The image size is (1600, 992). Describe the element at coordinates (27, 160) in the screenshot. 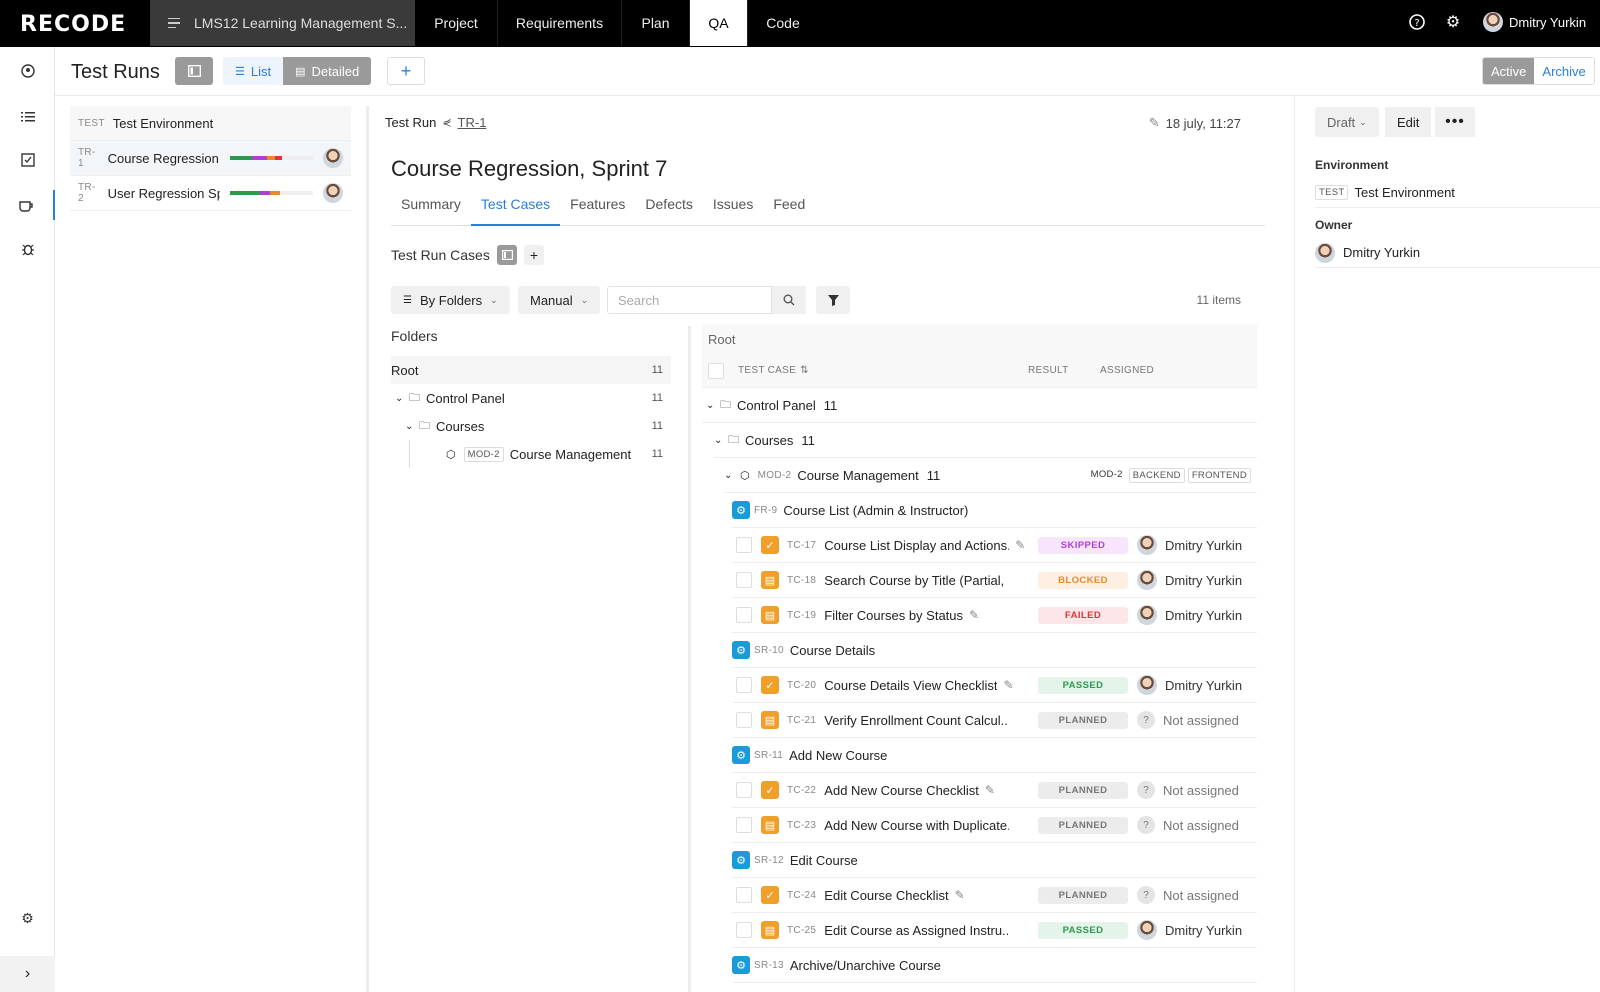

I see `checkbox-icon` at that location.